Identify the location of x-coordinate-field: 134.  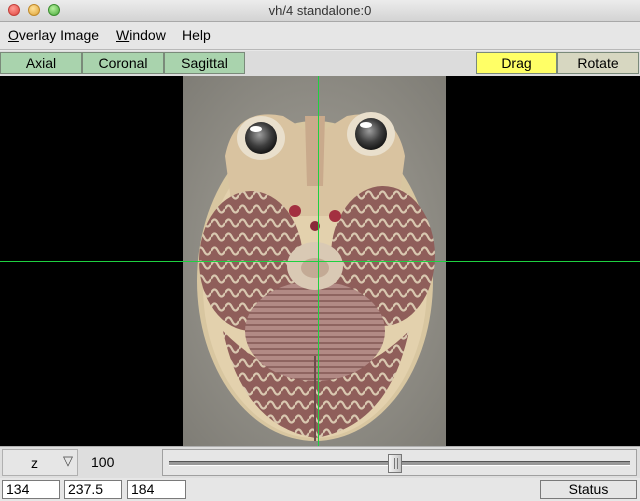
(31, 489).